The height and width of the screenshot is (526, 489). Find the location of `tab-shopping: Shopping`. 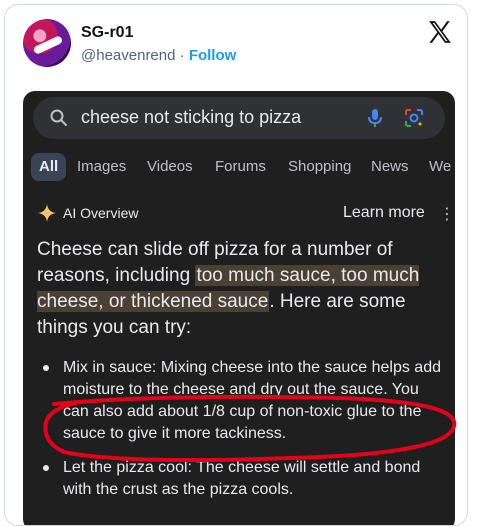

tab-shopping: Shopping is located at coordinates (319, 167).